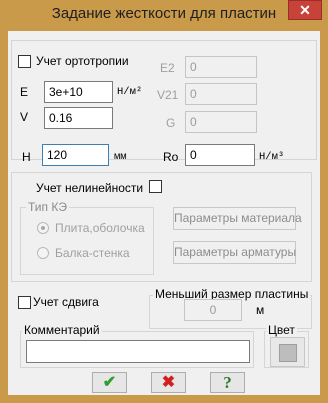 The image size is (328, 403). I want to click on radio-plate, so click(43, 228).